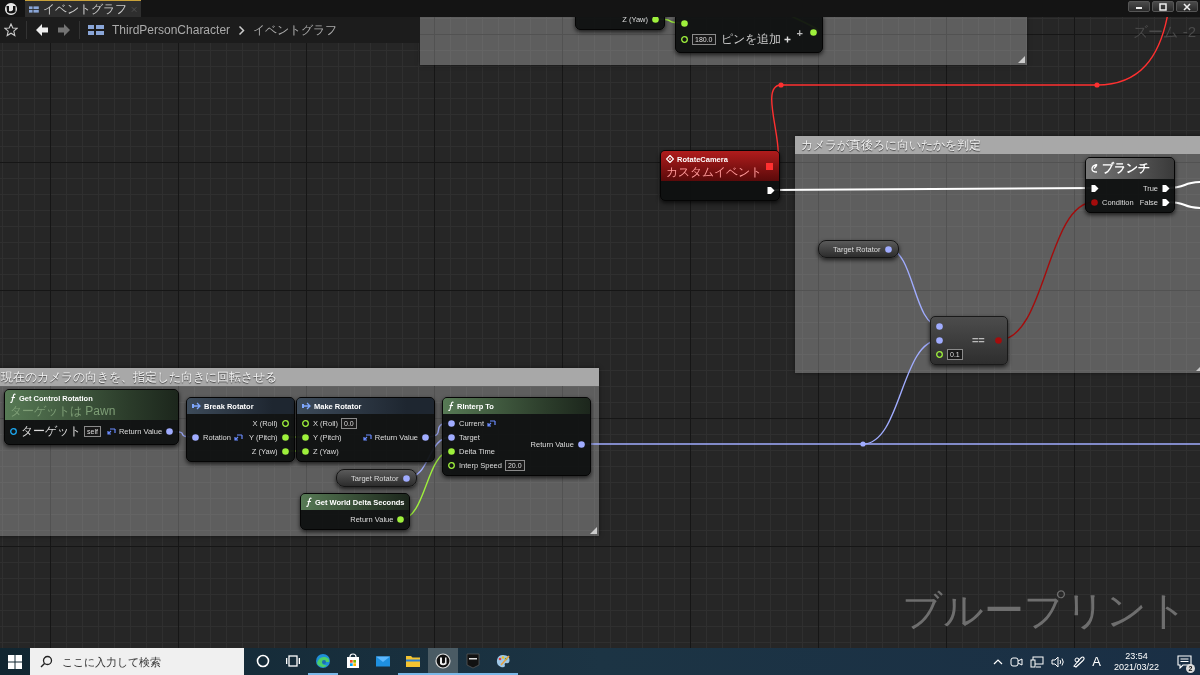  Describe the element at coordinates (1096, 661) in the screenshot. I see `input-mode-indicator: A` at that location.